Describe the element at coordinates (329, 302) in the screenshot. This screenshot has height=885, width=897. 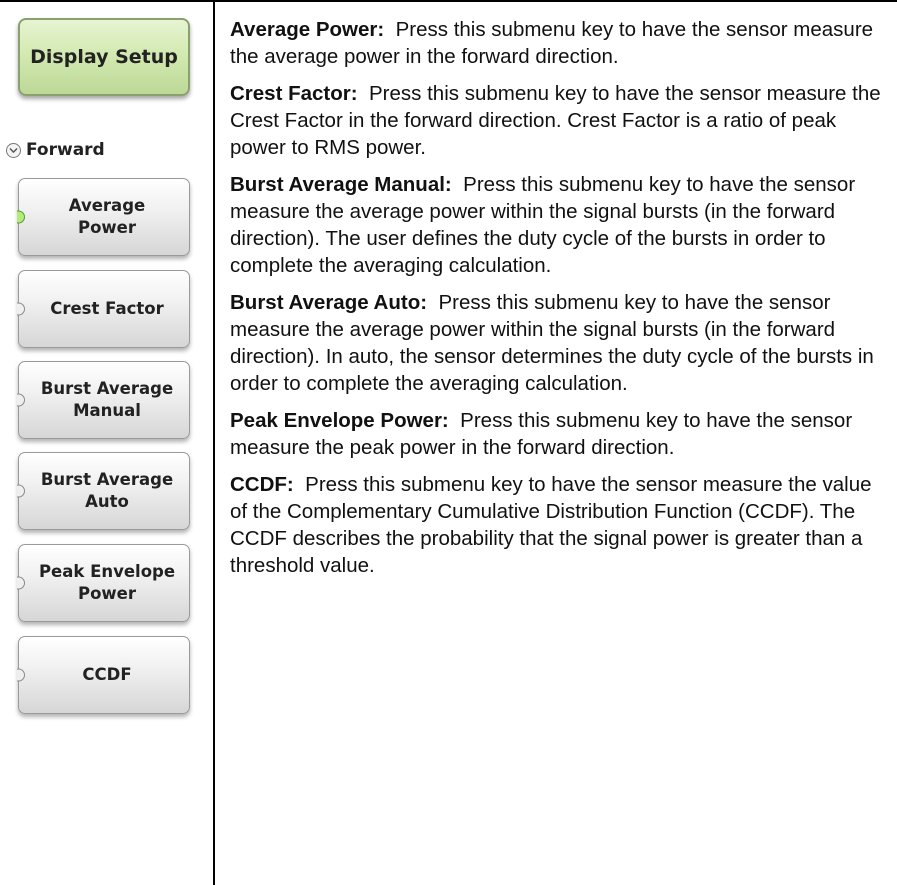
I see `term: Burst Average Auto:` at that location.